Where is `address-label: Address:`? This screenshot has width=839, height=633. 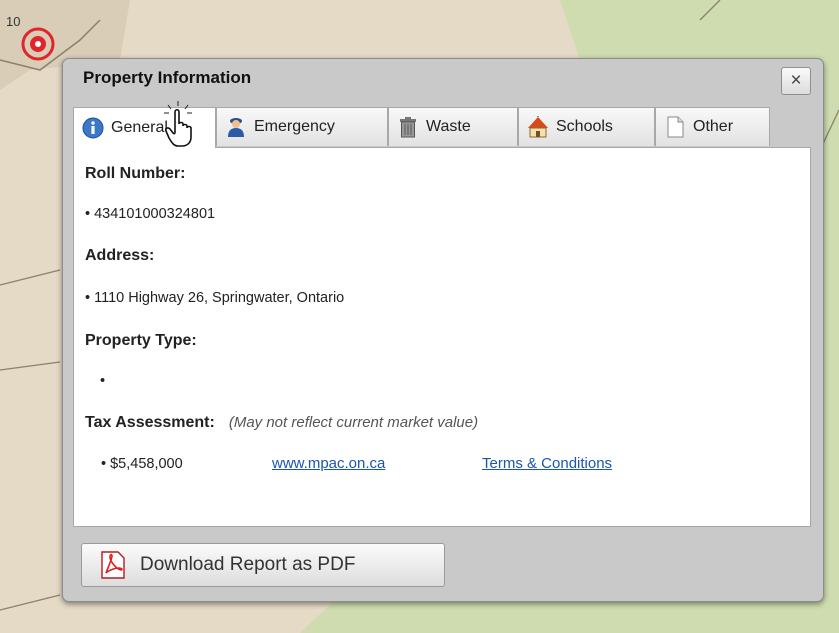 address-label: Address: is located at coordinates (120, 255).